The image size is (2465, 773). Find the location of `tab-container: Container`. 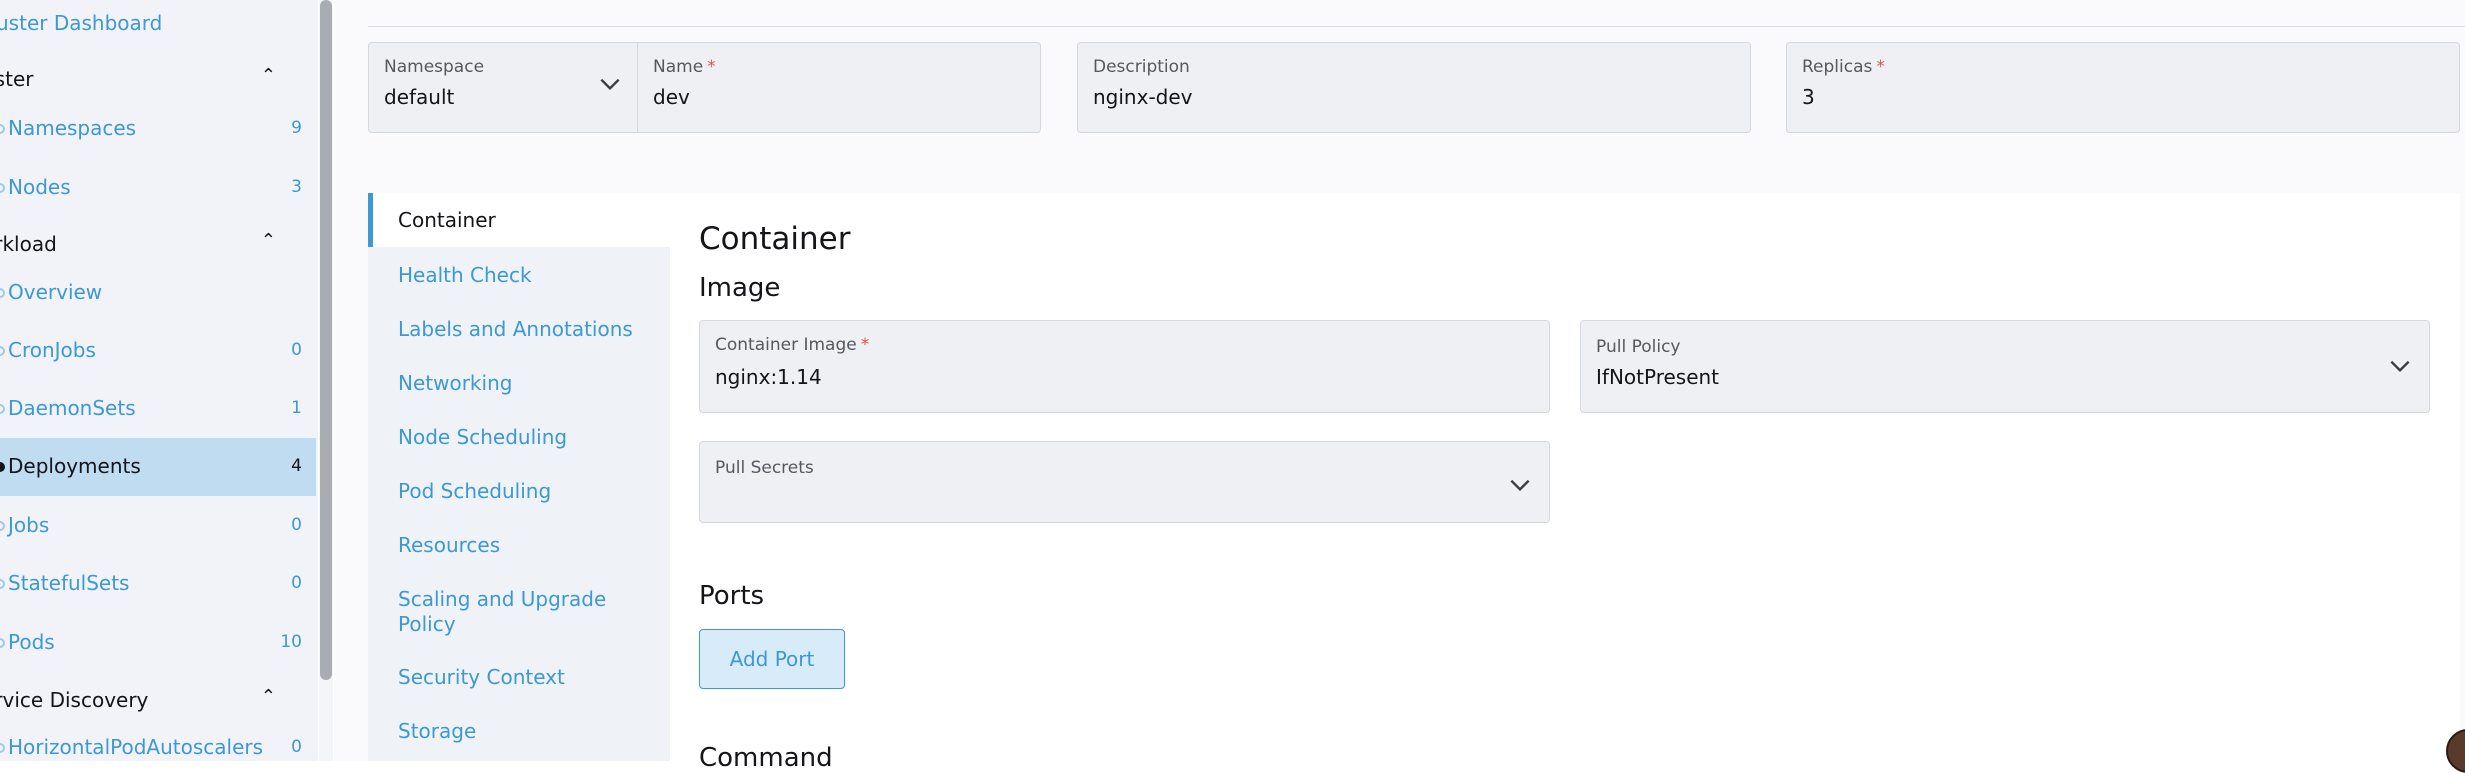

tab-container: Container is located at coordinates (519, 220).